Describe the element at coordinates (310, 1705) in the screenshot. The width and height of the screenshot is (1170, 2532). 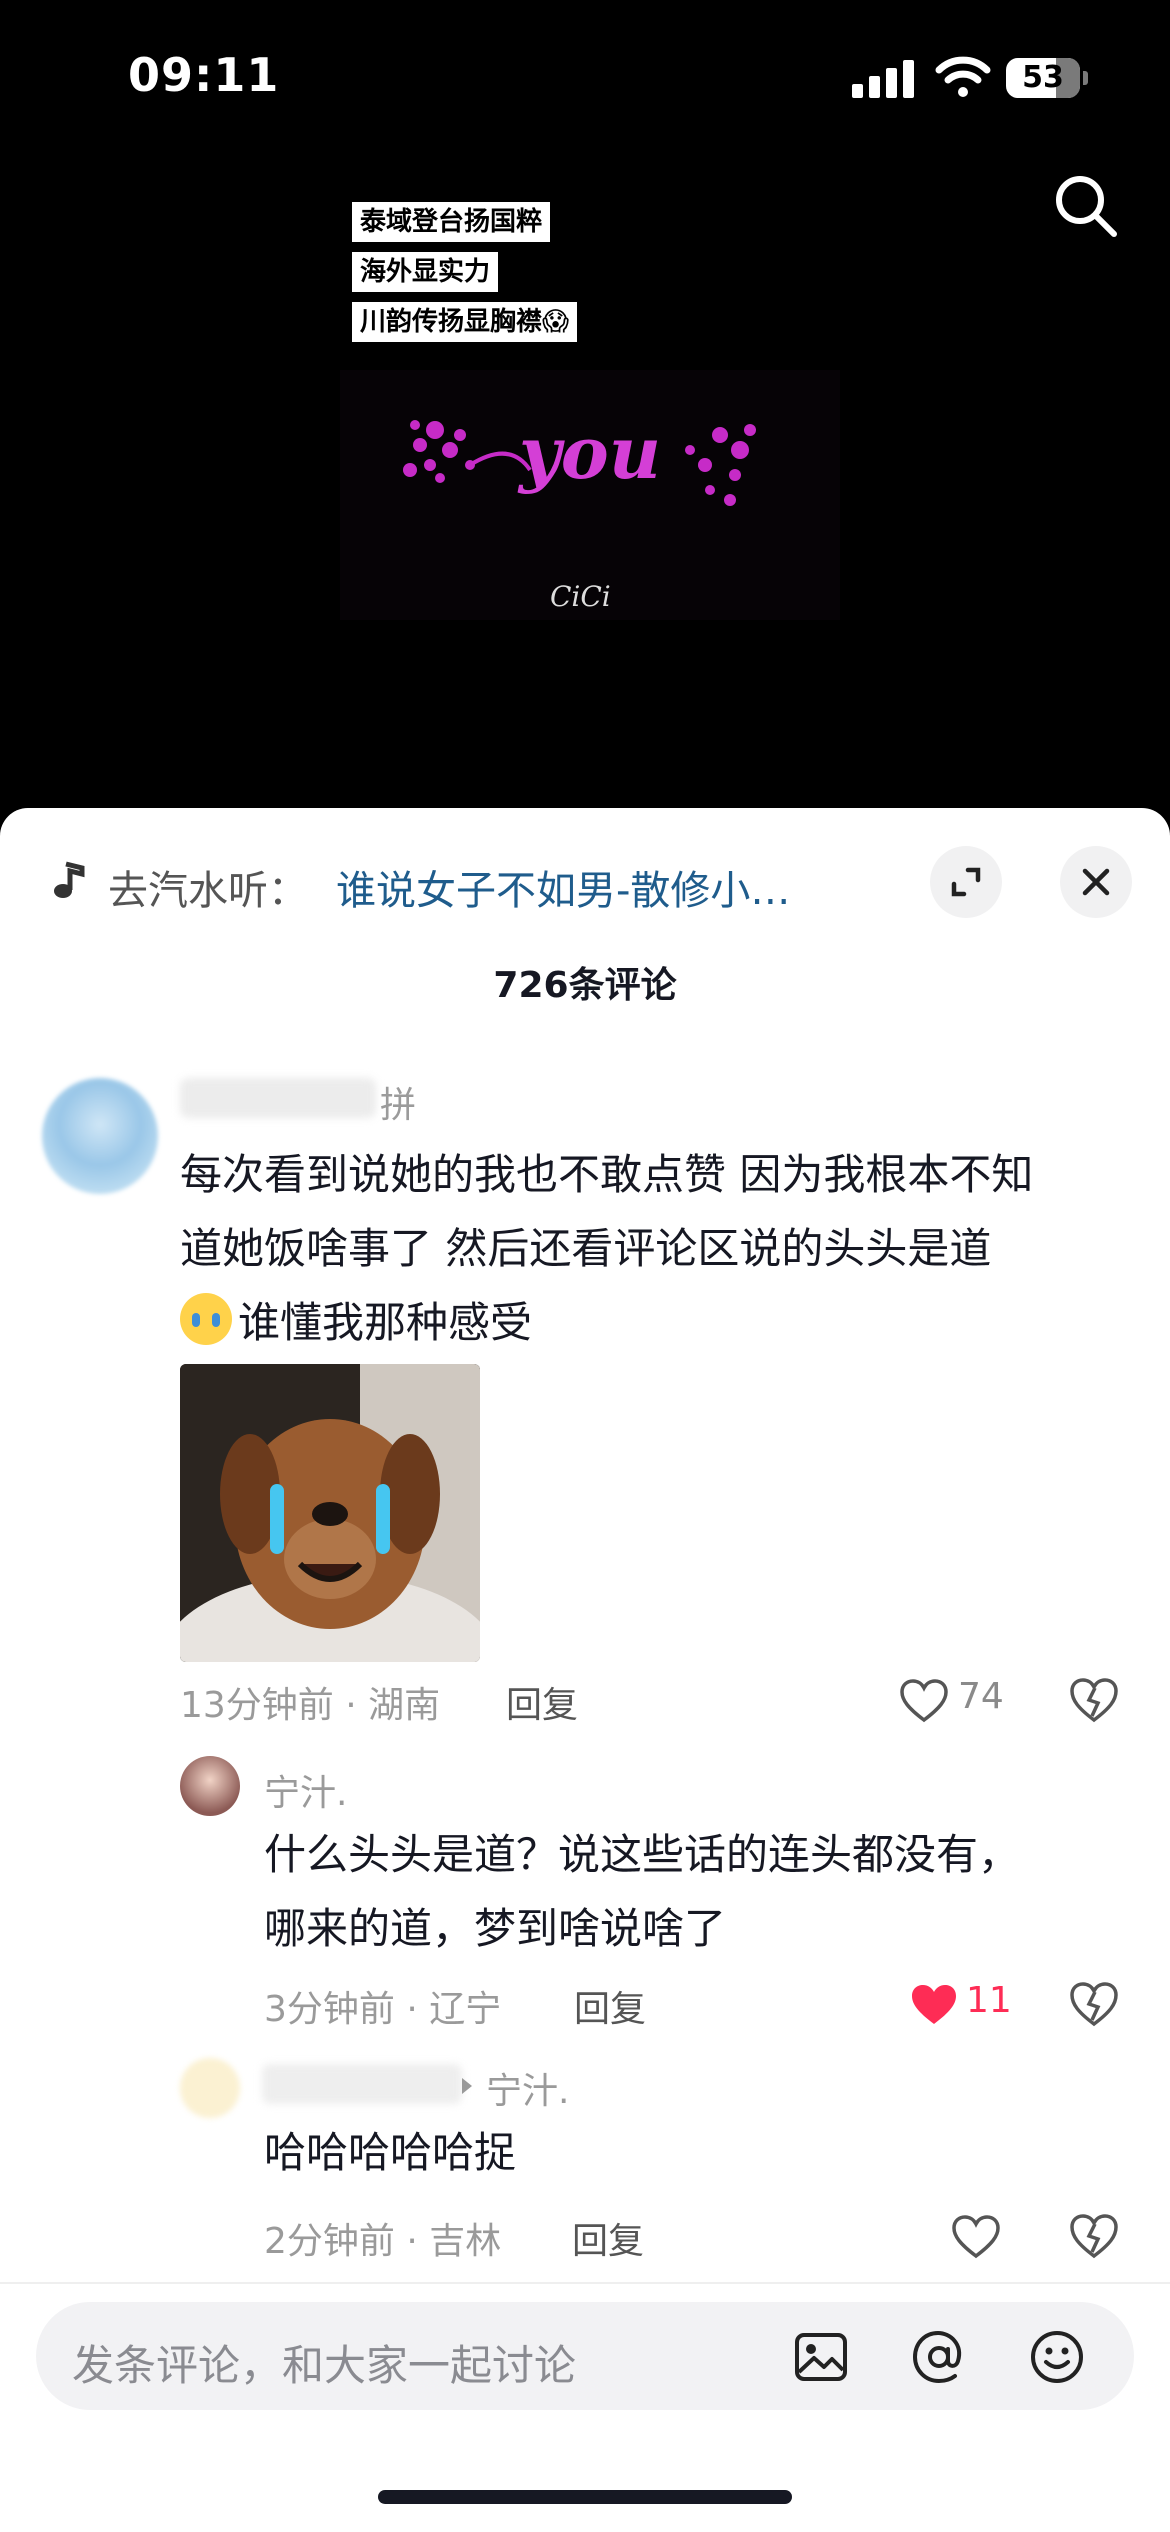
I see `comment-meta: 13分钟前 · 湖南` at that location.